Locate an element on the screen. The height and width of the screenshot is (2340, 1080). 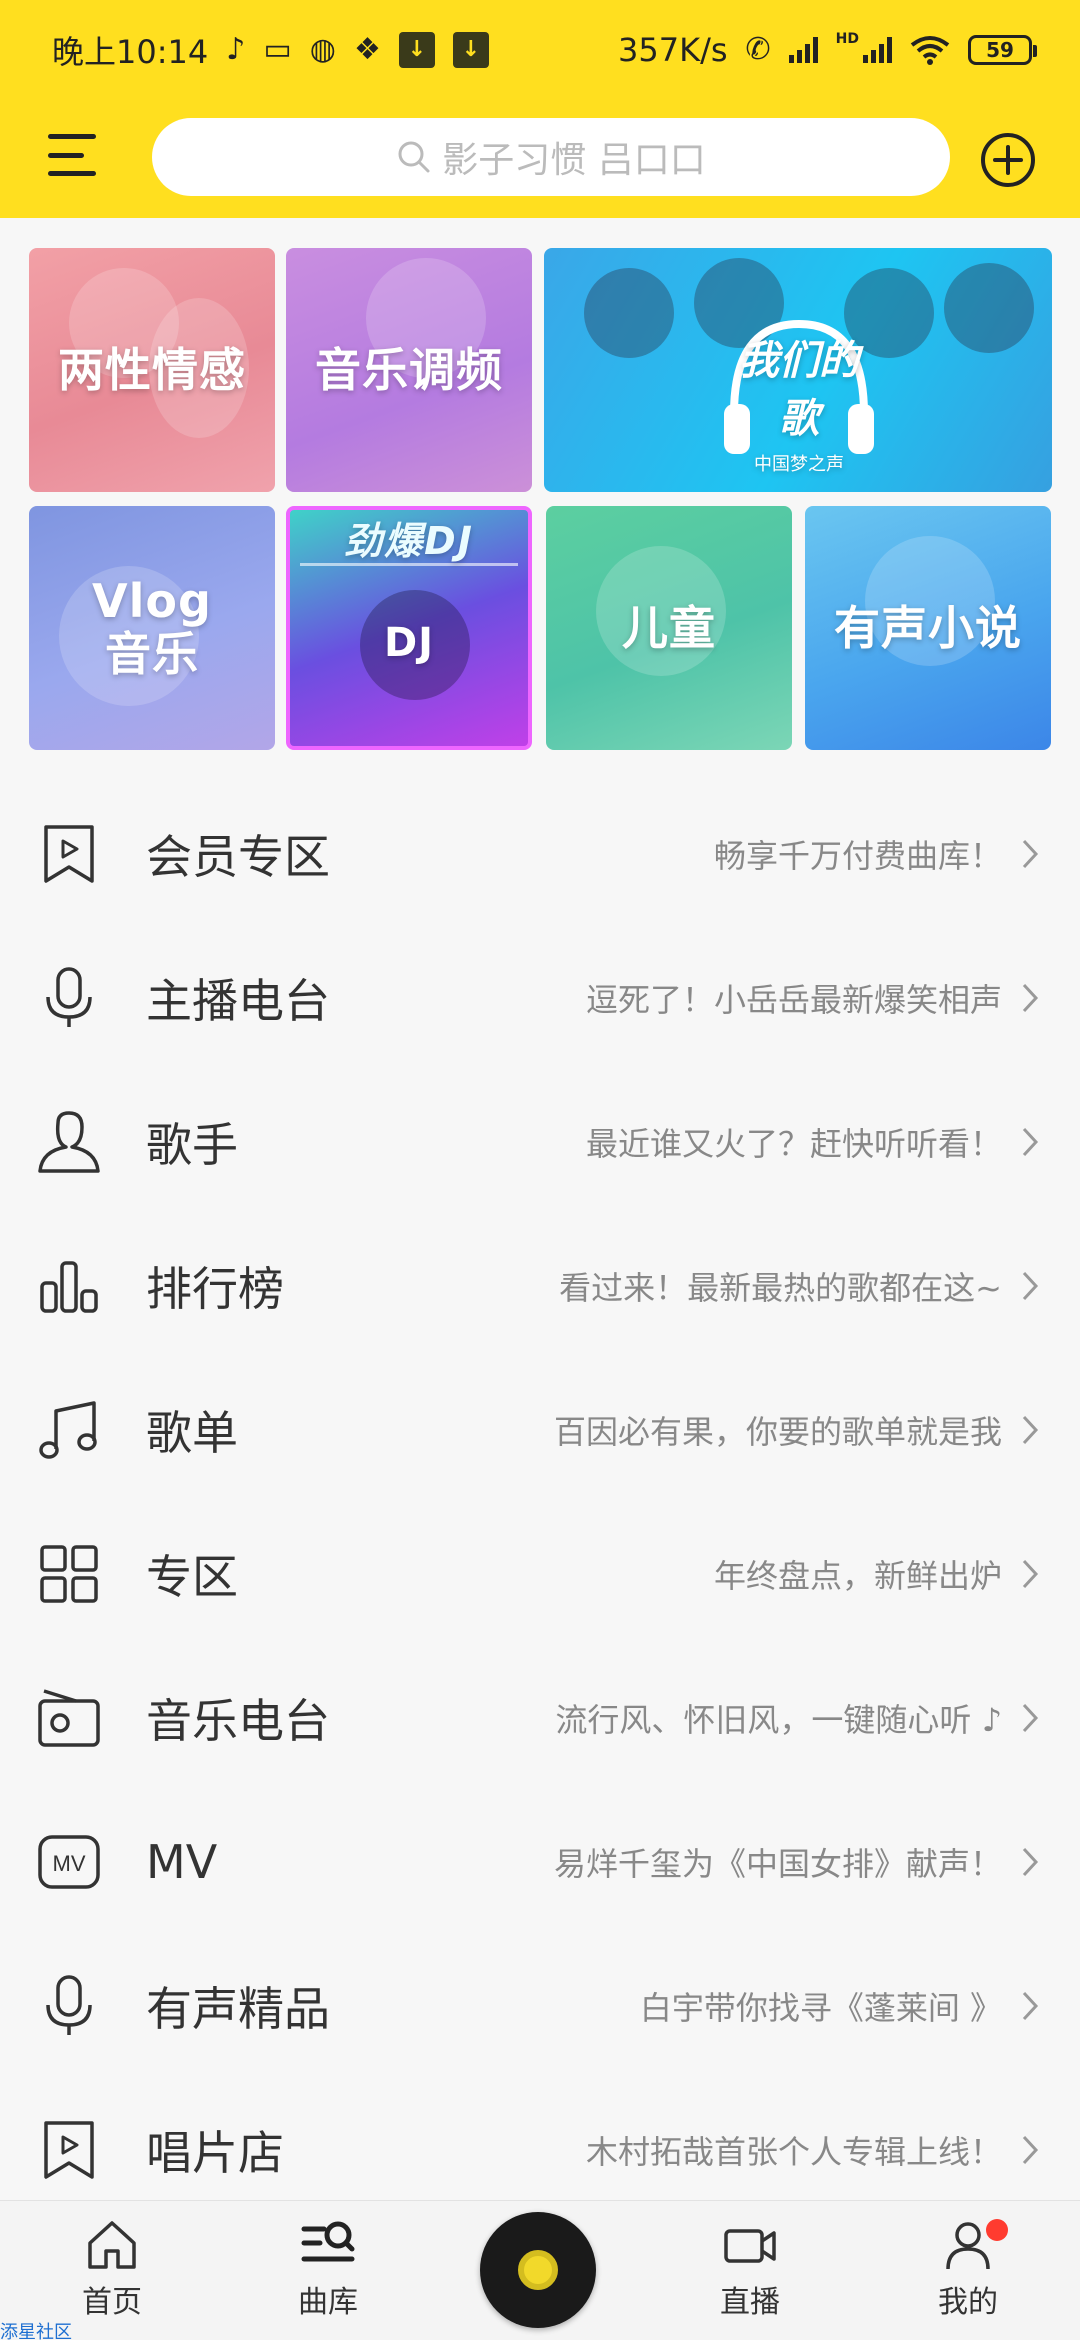
list-item-subtitle: 百因必有果，你要的歌单就是我 is located at coordinates (777, 1432).